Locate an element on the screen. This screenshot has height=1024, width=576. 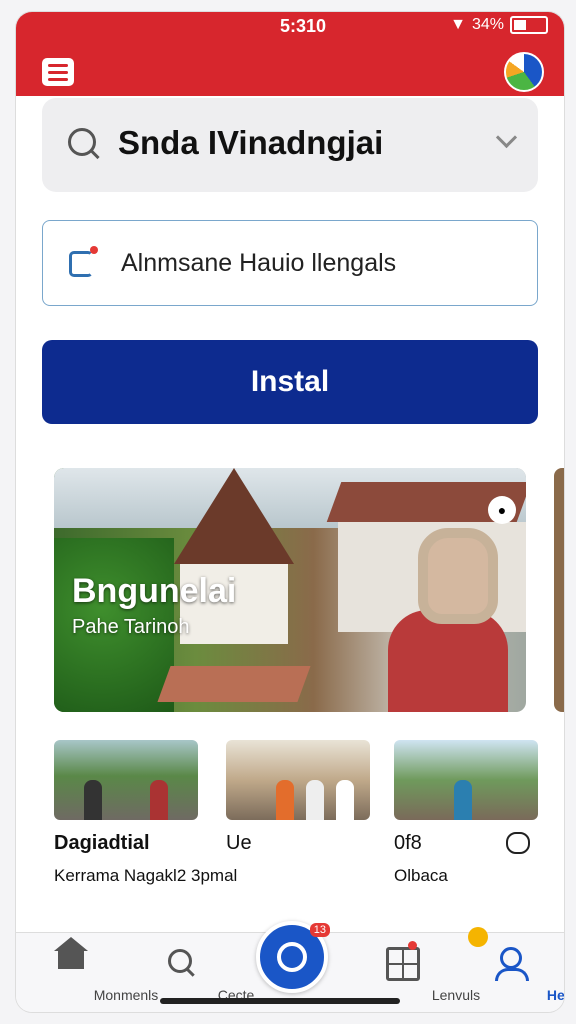
grid-icon is located at coordinates (403, 964).